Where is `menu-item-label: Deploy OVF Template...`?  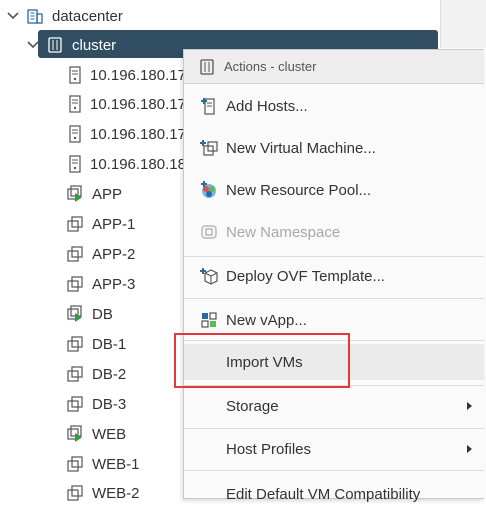
menu-item-label: Deploy OVF Template... is located at coordinates (305, 276).